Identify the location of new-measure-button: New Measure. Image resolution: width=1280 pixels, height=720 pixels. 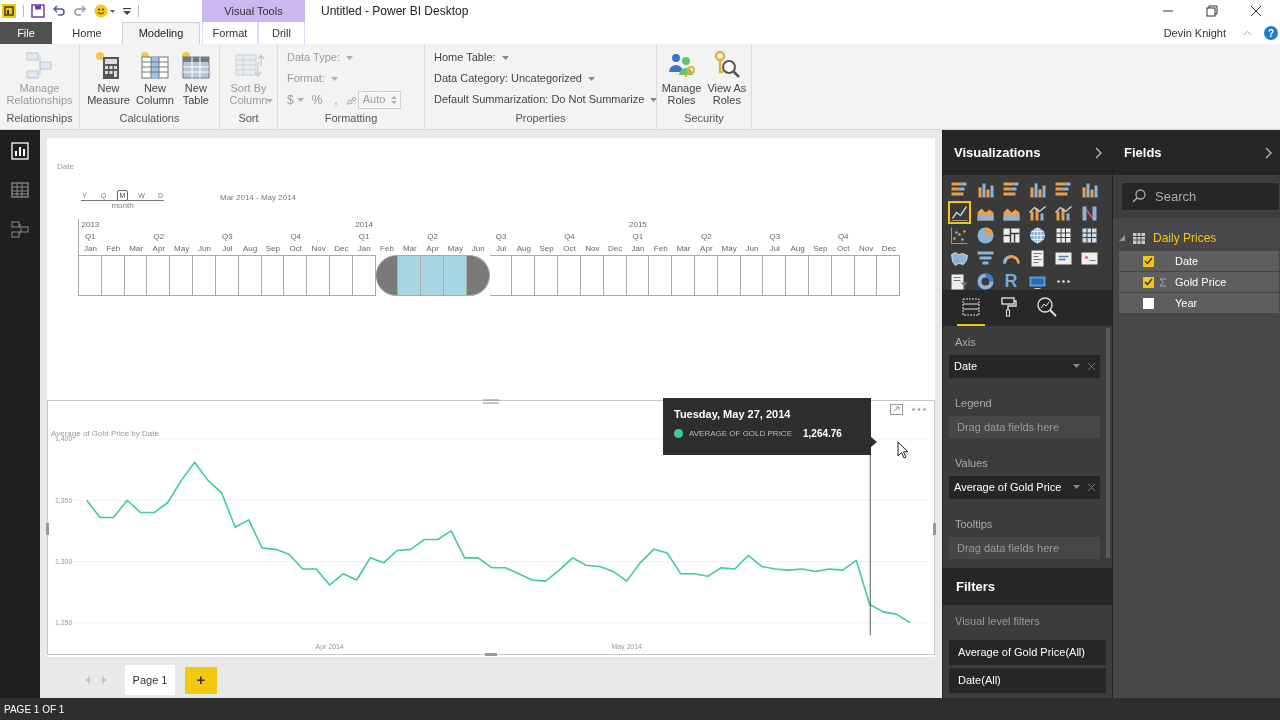
(108, 78).